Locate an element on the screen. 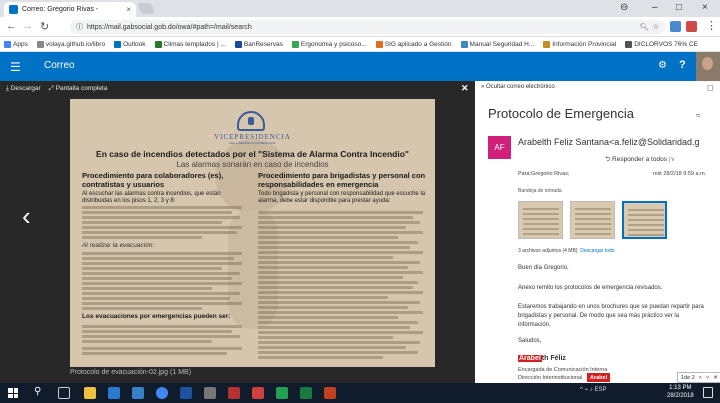 Image resolution: width=720 pixels, height=403 pixels. find-in-page-bar: 1de 2 ˄ ˅ ✕ is located at coordinates (698, 377).